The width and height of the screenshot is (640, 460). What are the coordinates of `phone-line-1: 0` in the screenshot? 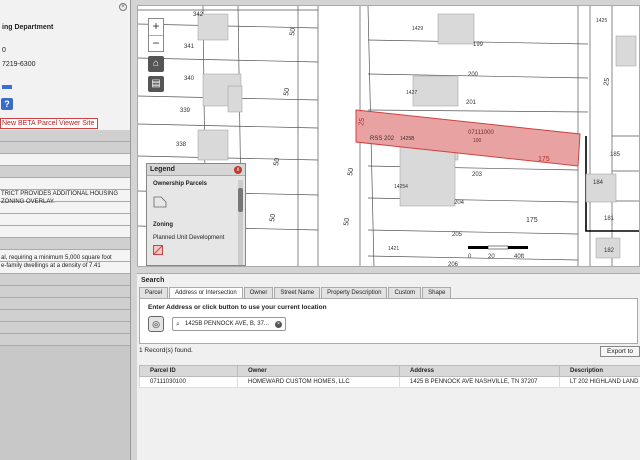 It's located at (4, 50).